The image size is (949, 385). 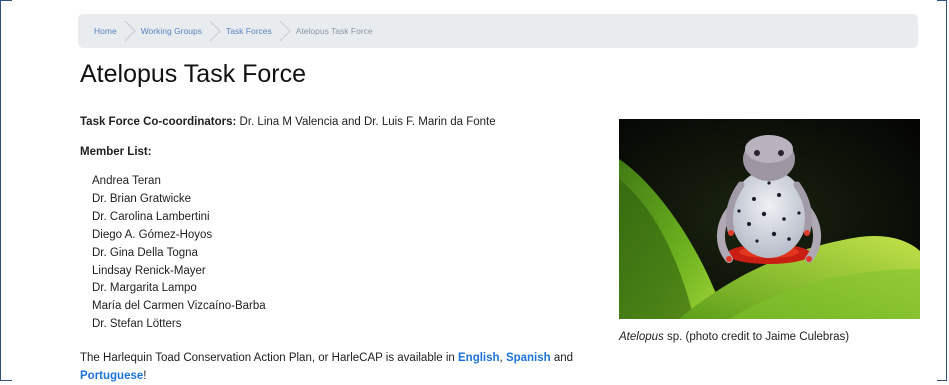 What do you see at coordinates (562, 358) in the screenshot?
I see `and-text: and` at bounding box center [562, 358].